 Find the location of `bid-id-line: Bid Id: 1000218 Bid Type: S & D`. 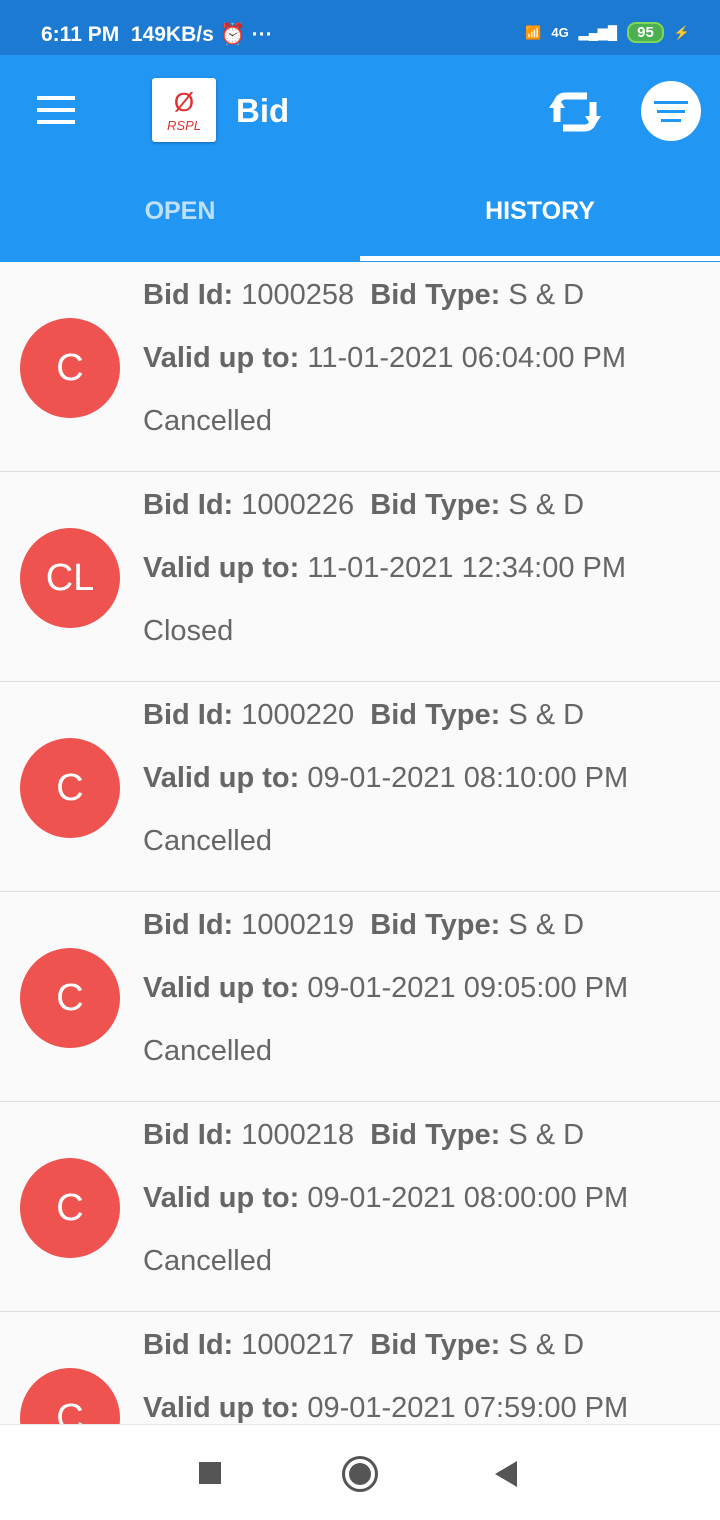

bid-id-line: Bid Id: 1000218 Bid Type: S & D is located at coordinates (363, 1135).